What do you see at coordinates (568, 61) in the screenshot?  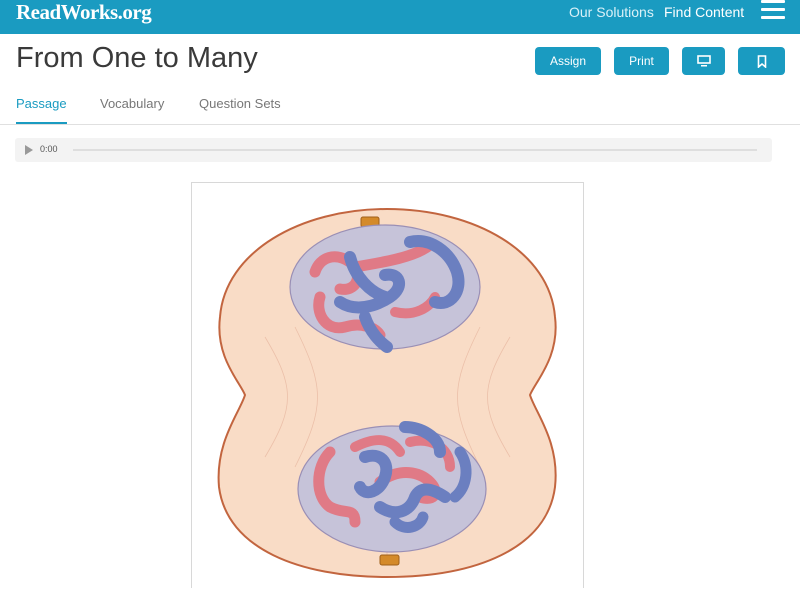 I see `assign-button: Assign` at bounding box center [568, 61].